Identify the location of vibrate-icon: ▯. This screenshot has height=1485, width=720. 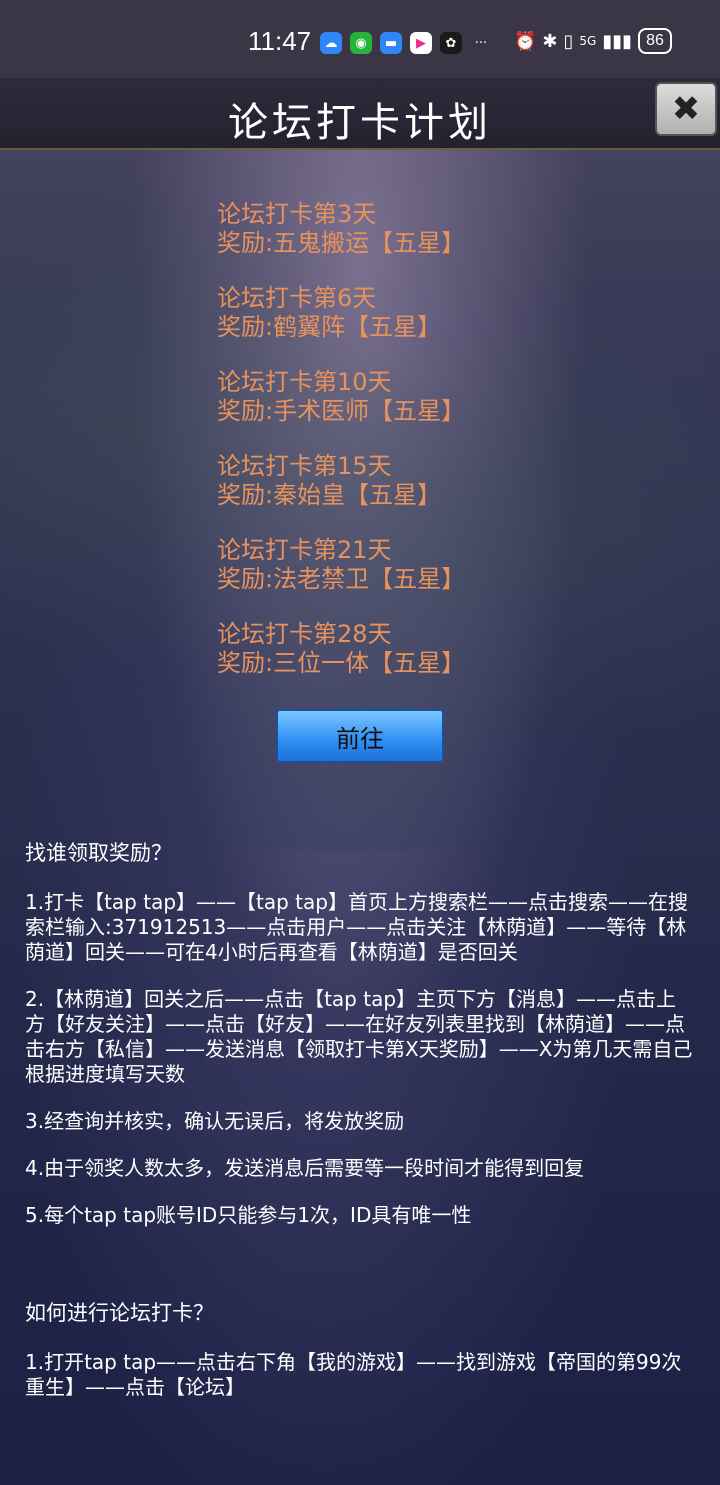
(568, 41).